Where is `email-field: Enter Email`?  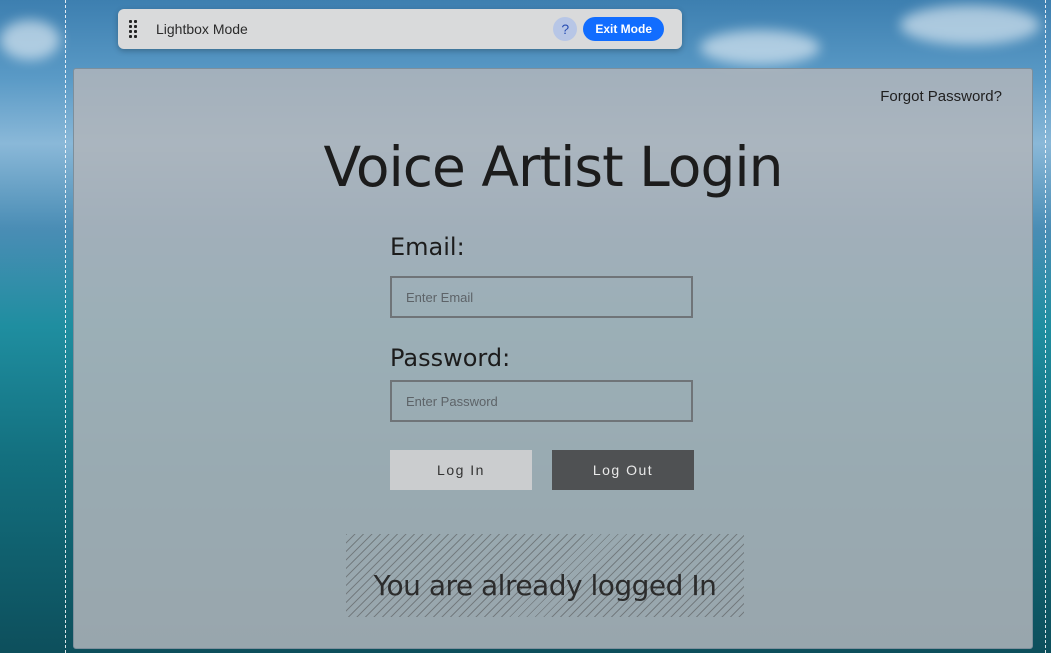 email-field: Enter Email is located at coordinates (541, 297).